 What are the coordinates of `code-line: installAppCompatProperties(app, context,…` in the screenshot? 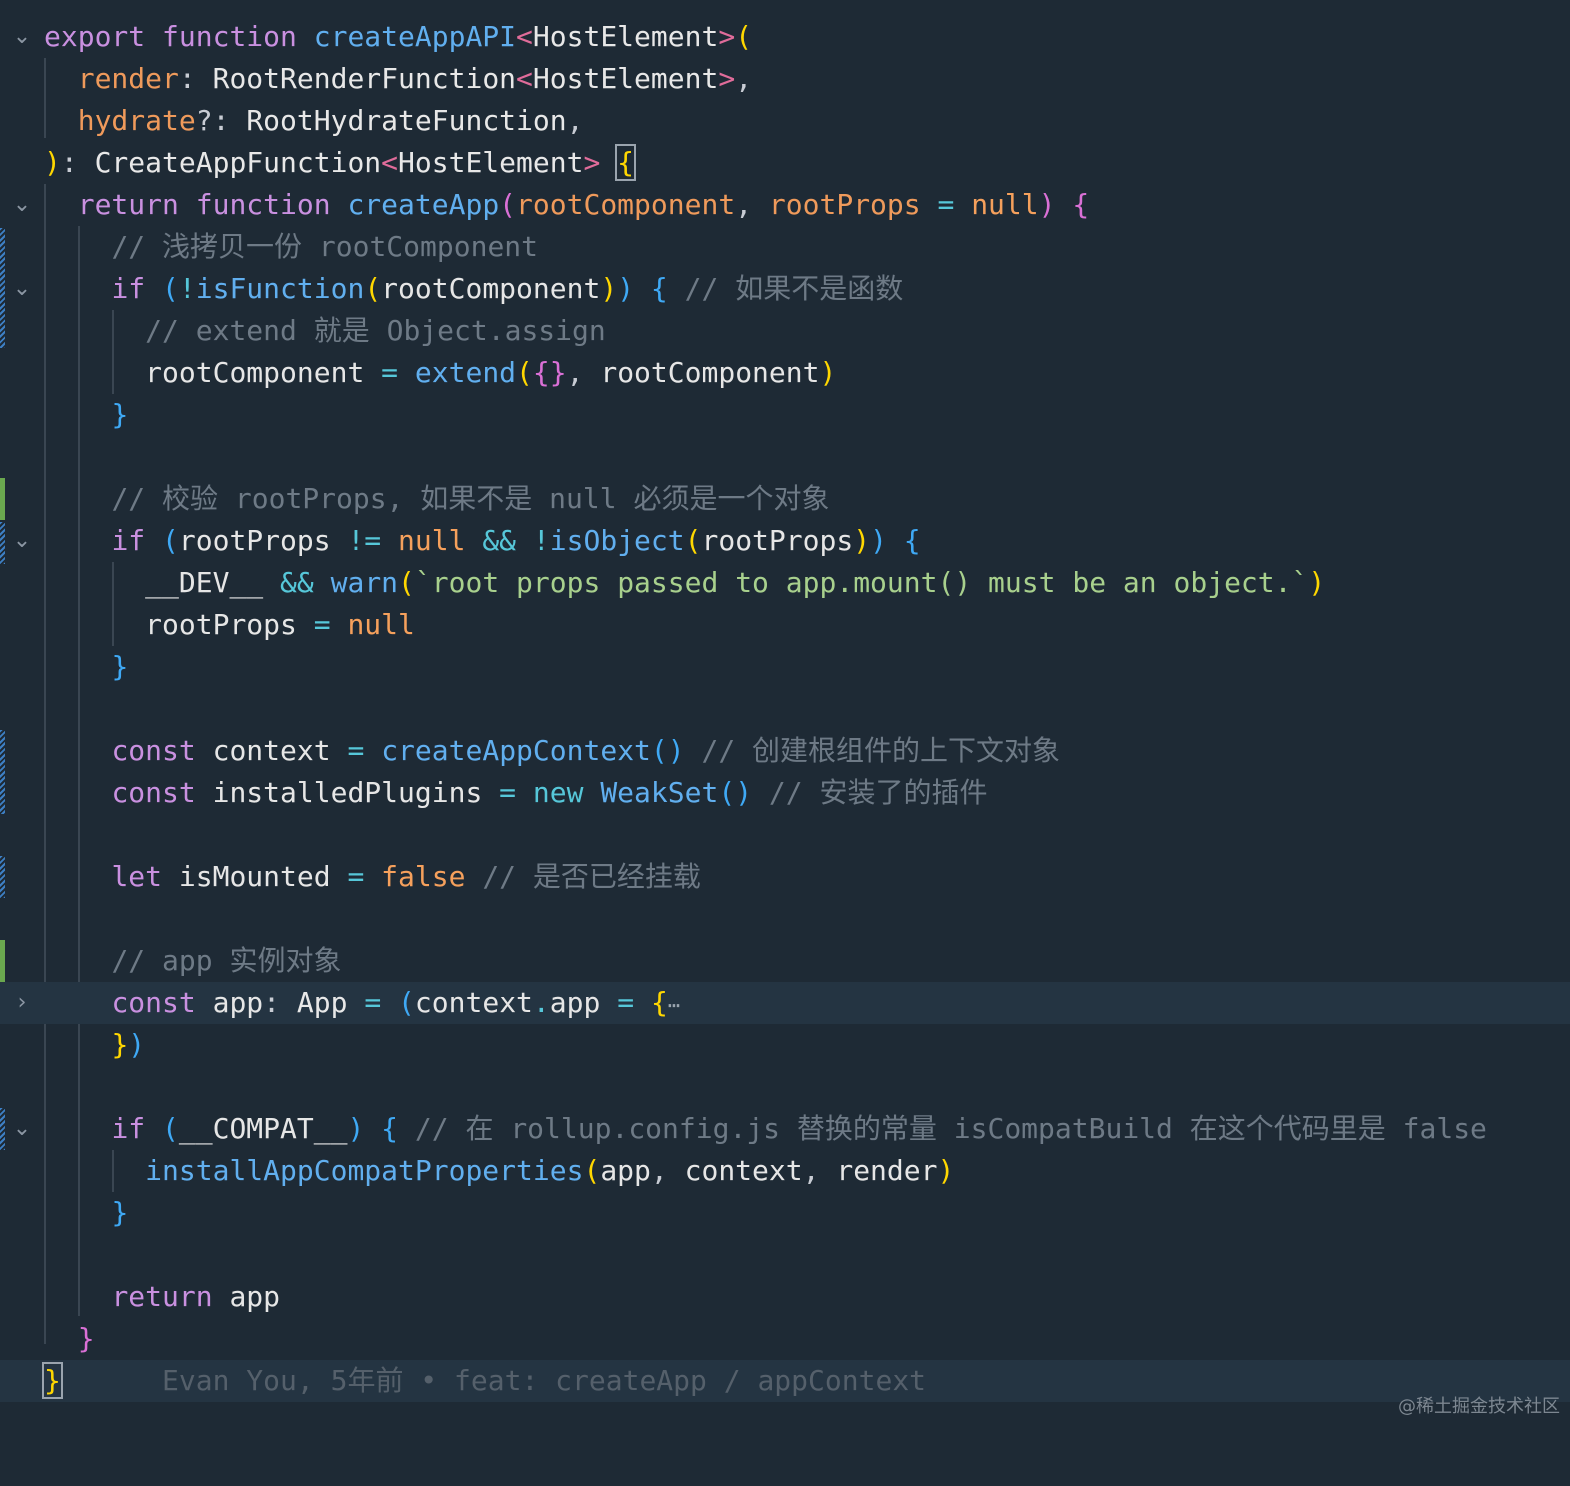 It's located at (785, 1171).